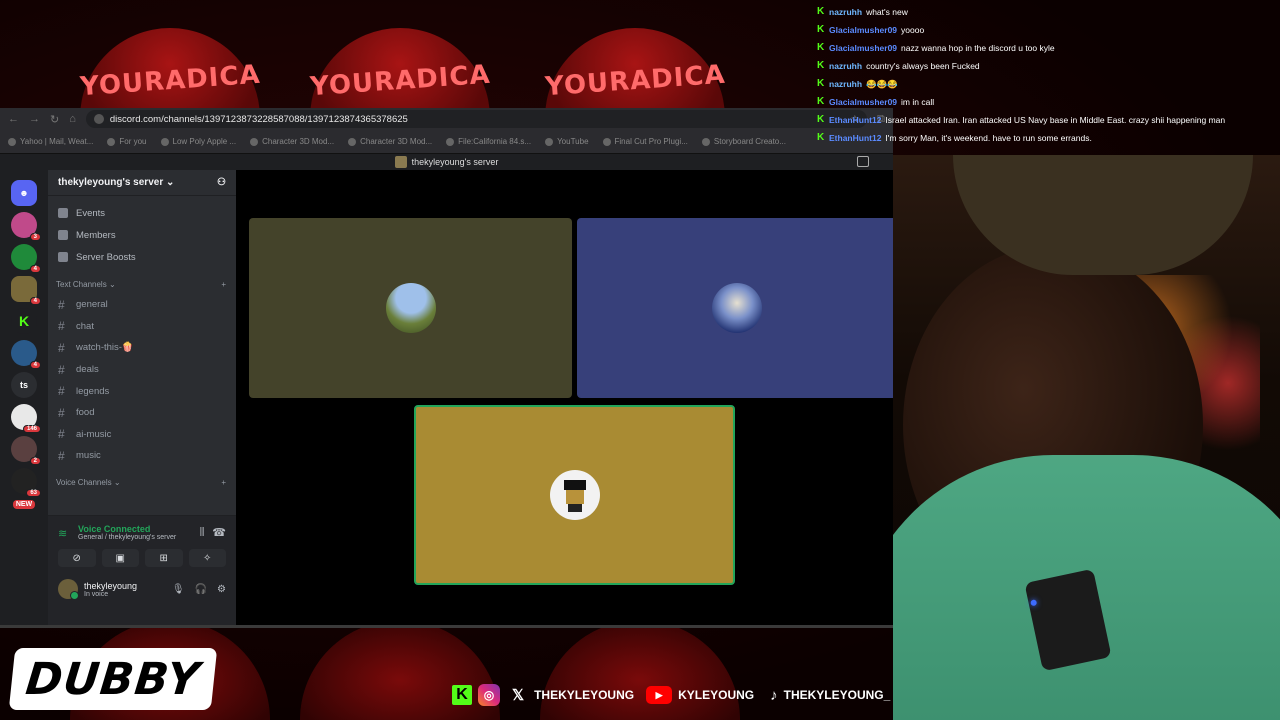  I want to click on chevron-down-icon: ⌄, so click(117, 483).